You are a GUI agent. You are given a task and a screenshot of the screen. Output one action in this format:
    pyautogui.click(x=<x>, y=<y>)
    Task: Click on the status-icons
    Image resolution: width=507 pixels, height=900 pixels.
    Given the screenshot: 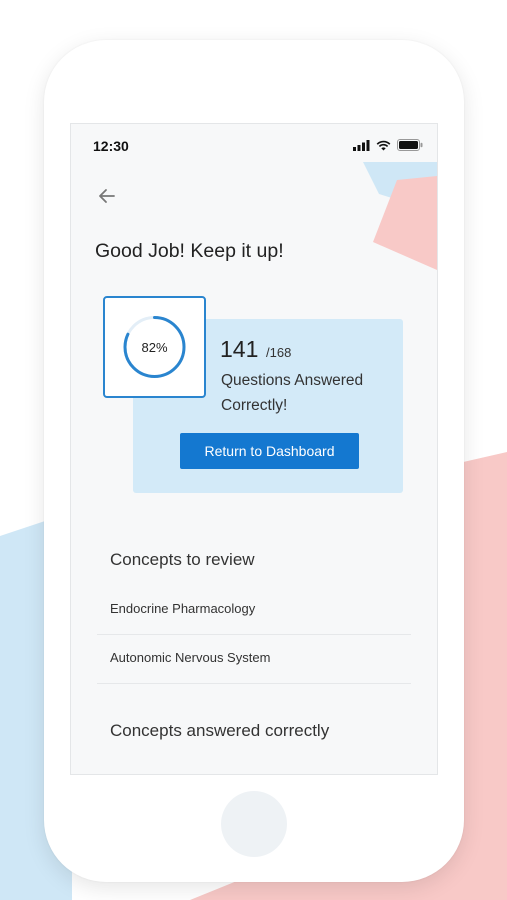 What is the action you would take?
    pyautogui.click(x=388, y=145)
    